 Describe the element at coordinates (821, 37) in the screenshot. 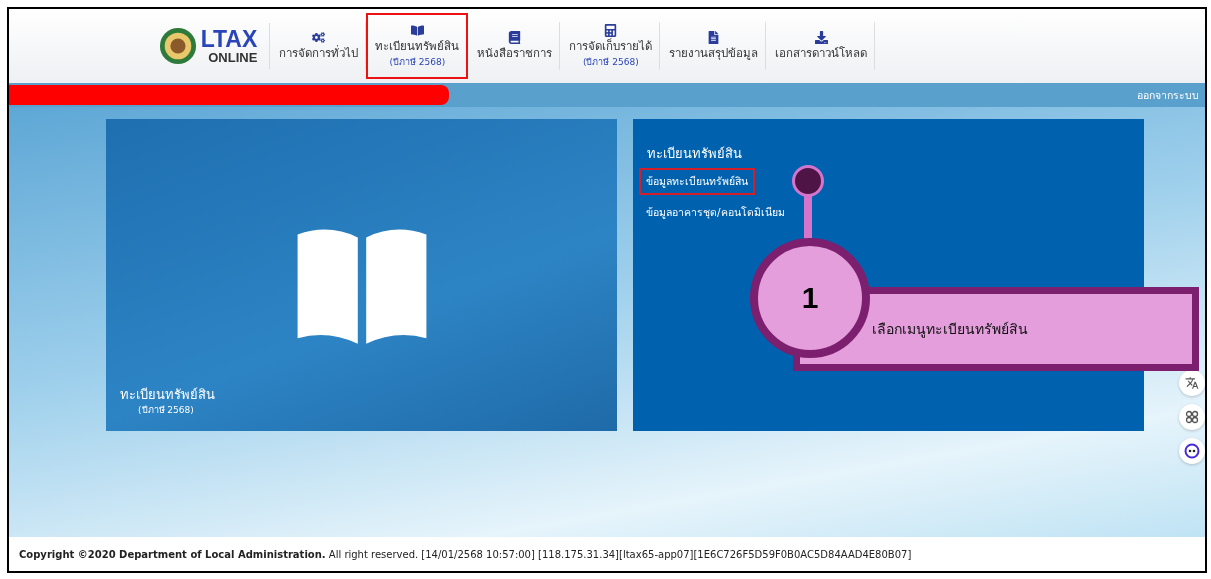

I see `download-icon` at that location.